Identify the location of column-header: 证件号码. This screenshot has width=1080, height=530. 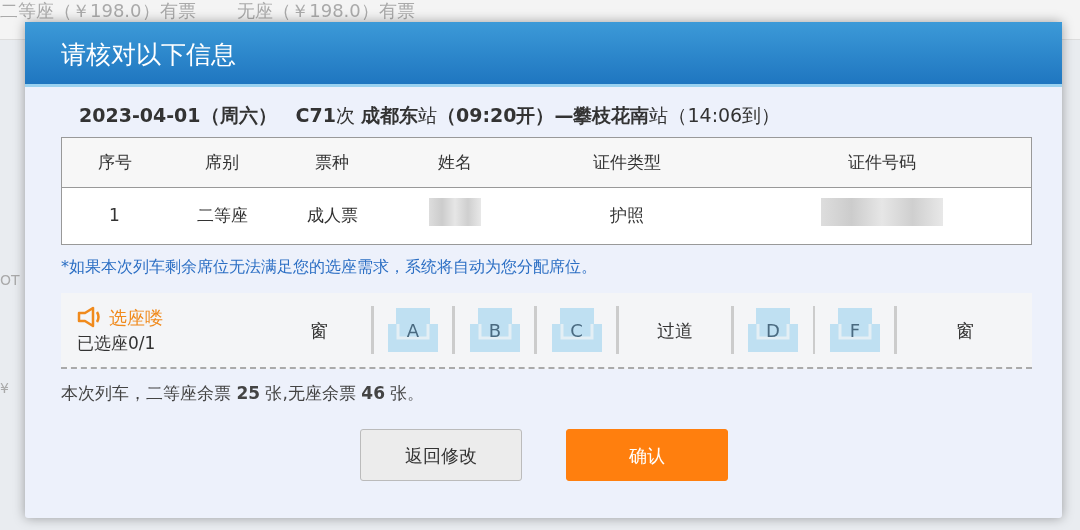
(881, 161).